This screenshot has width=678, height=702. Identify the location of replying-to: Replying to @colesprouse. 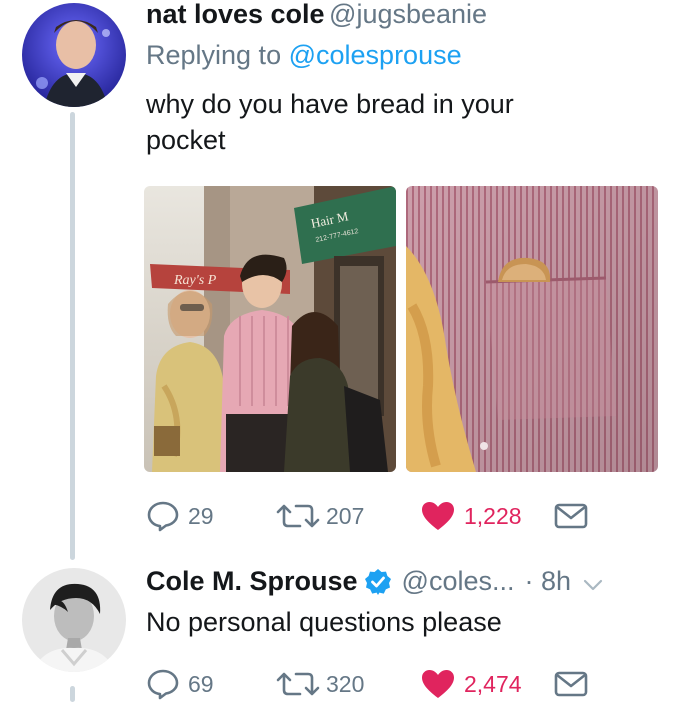
(304, 55).